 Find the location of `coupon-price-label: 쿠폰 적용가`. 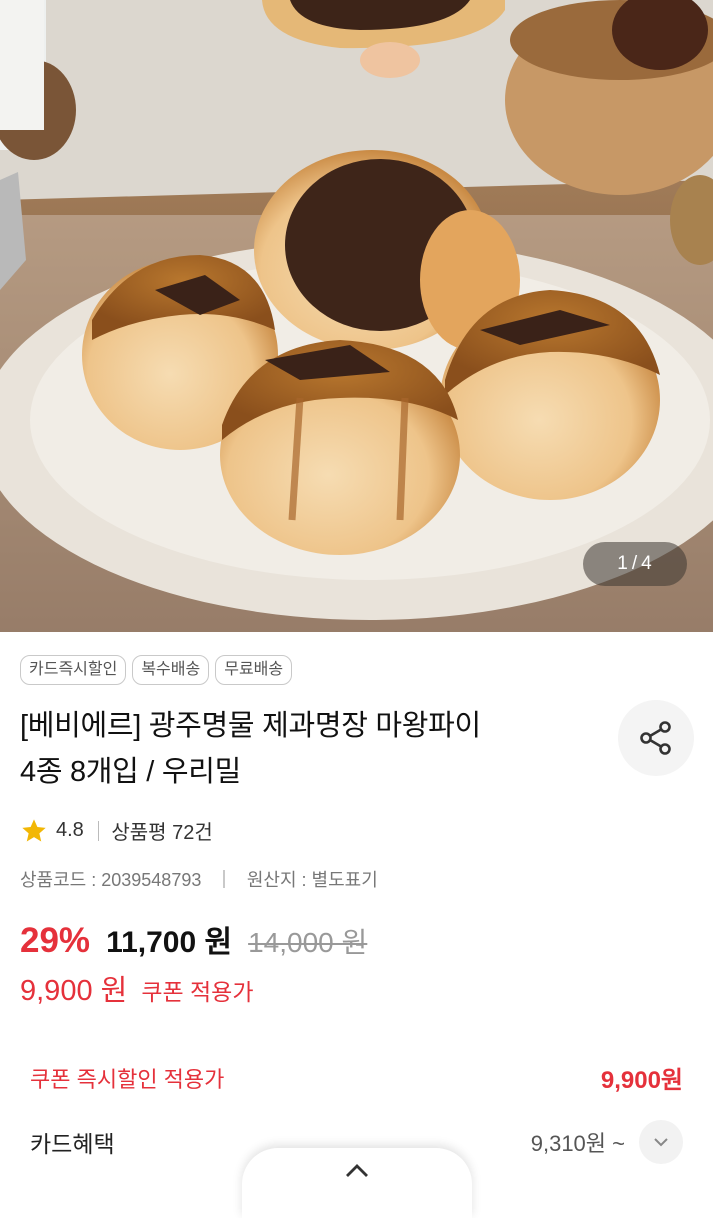

coupon-price-label: 쿠폰 적용가 is located at coordinates (197, 992).